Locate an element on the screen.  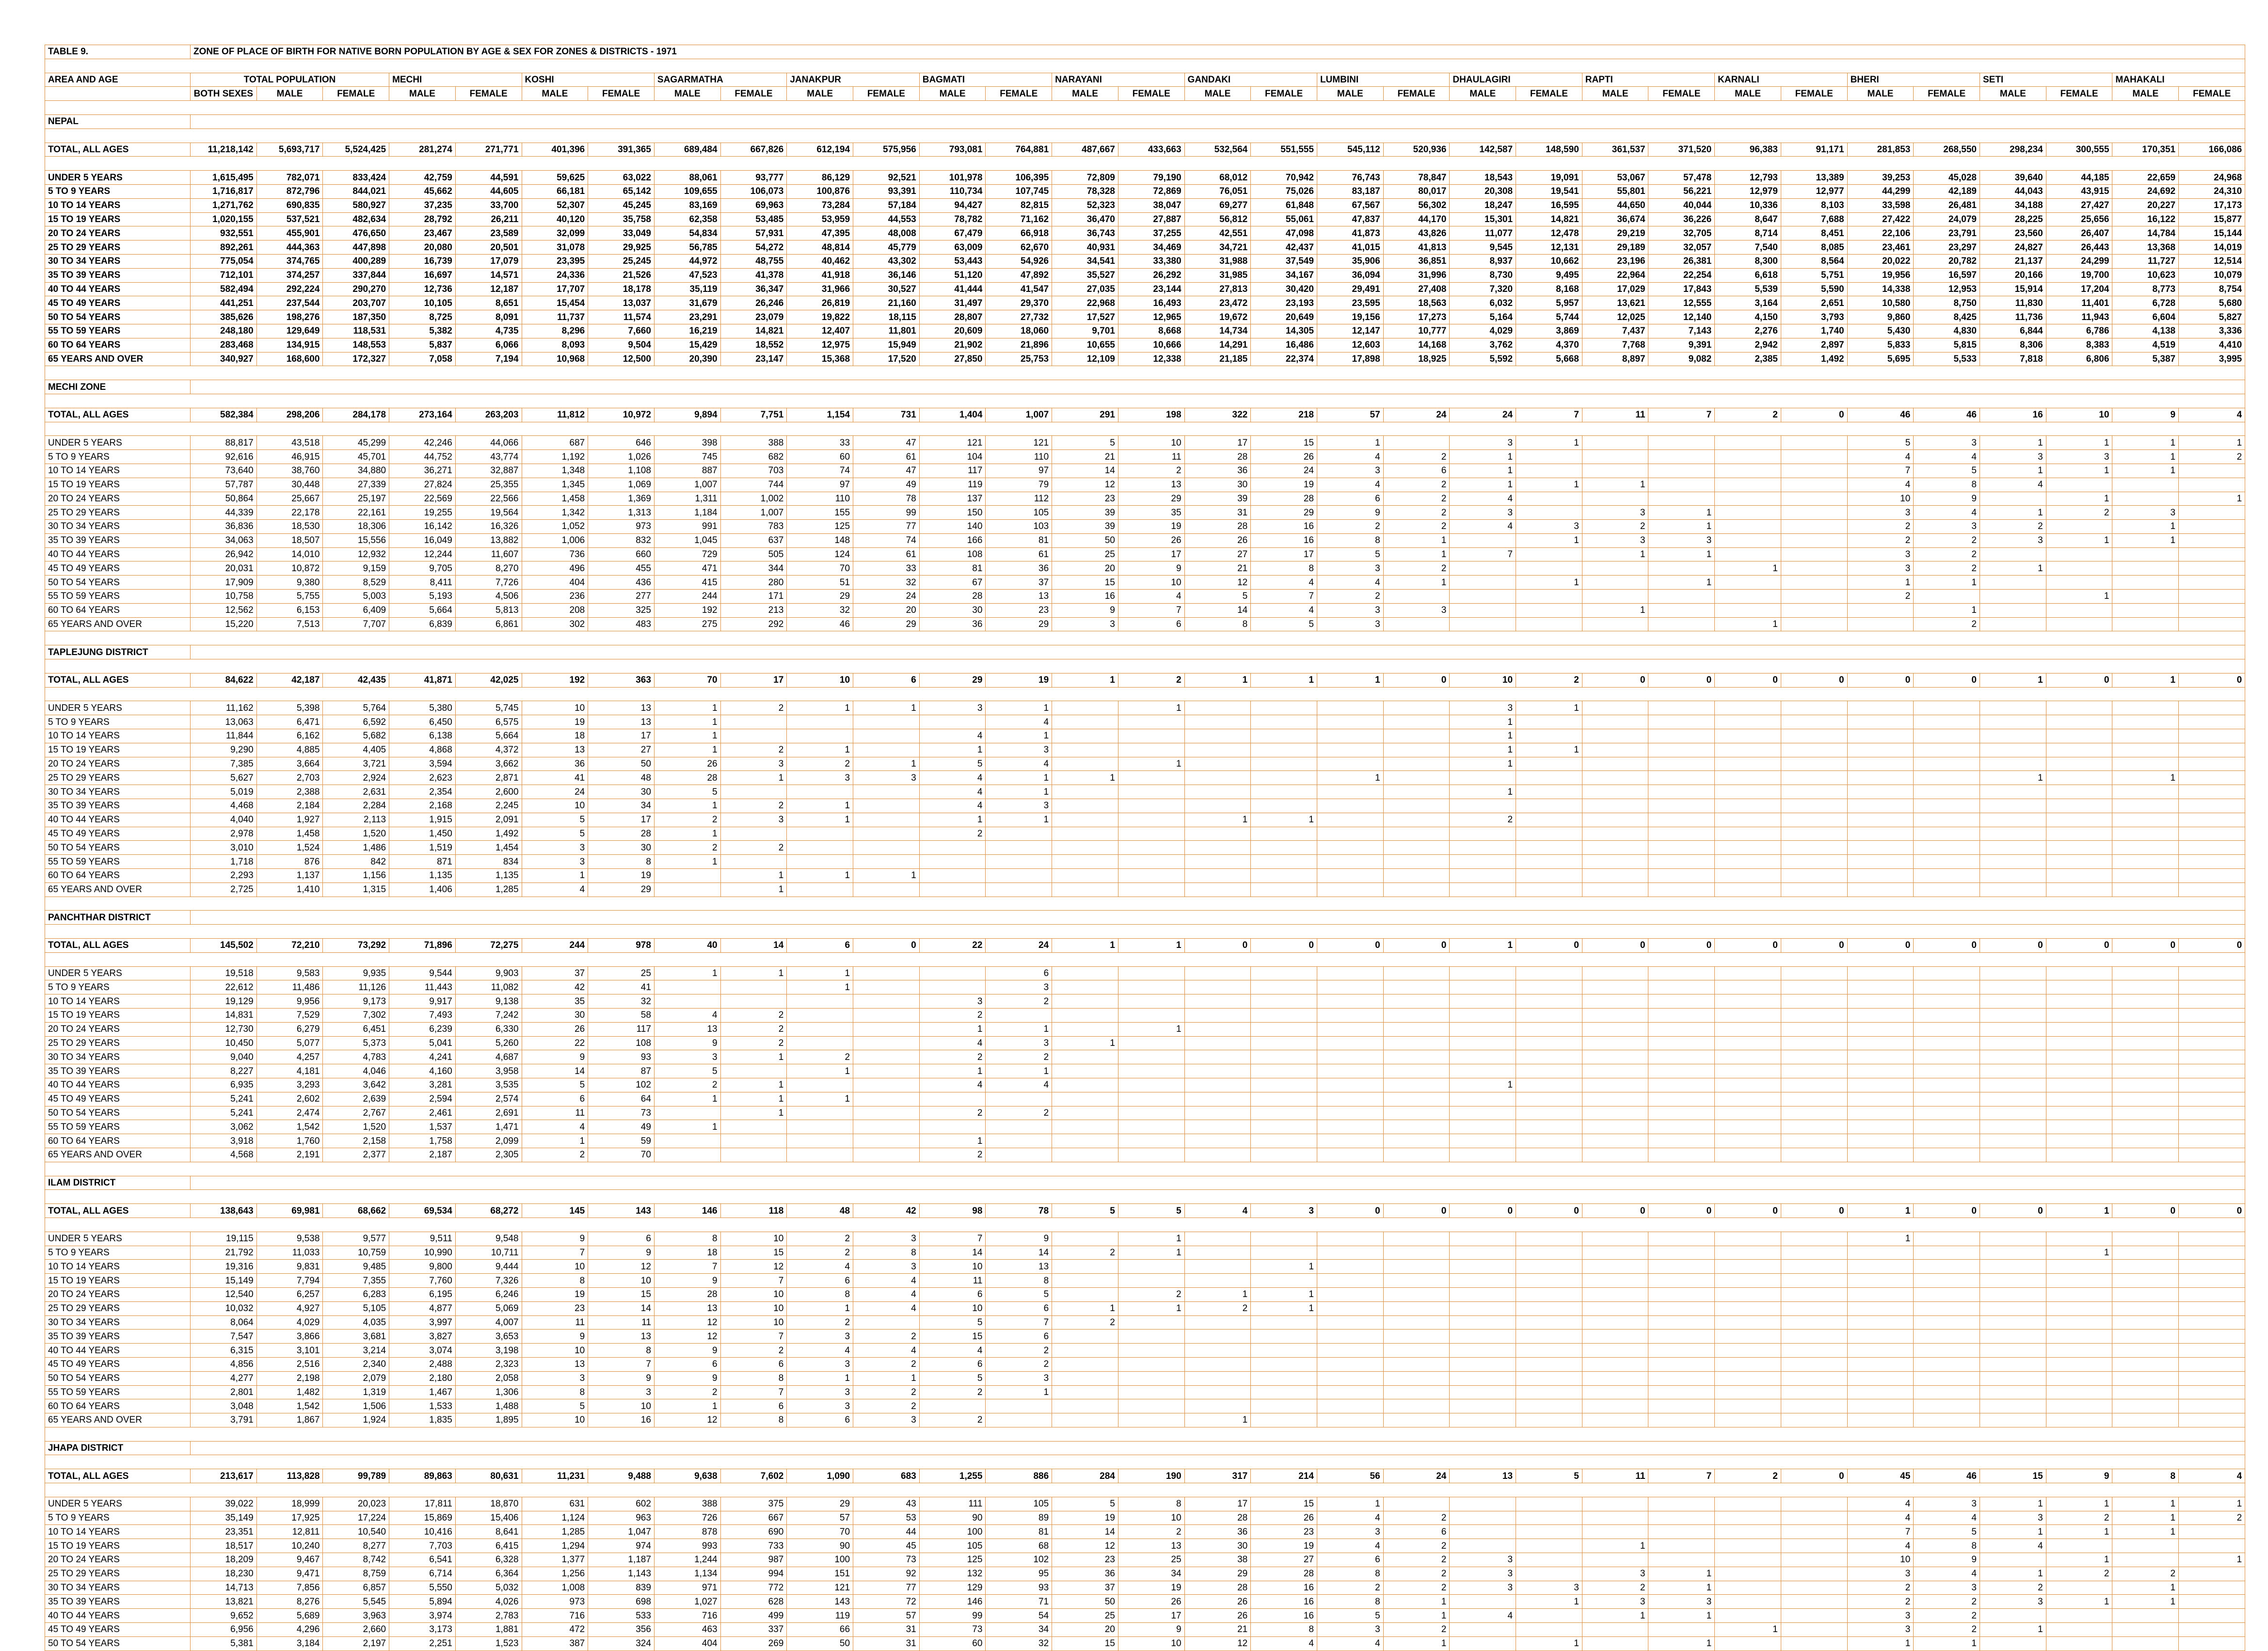
value-cell: 9,583 is located at coordinates (289, 973).